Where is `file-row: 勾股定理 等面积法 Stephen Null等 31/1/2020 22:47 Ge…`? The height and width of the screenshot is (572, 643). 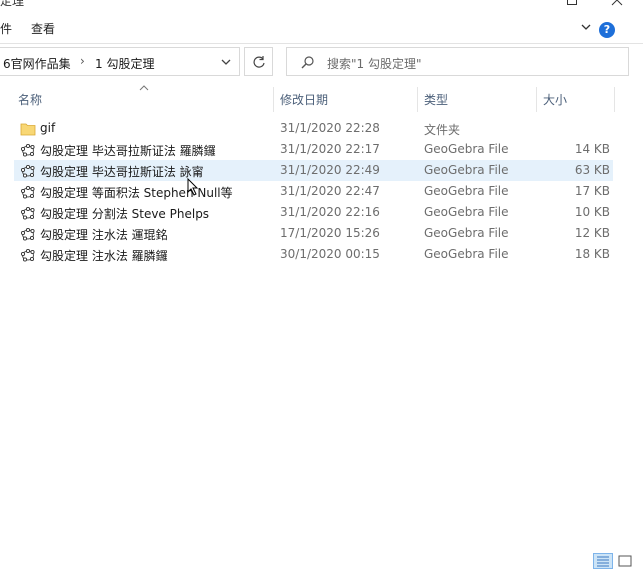 file-row: 勾股定理 等面积法 Stephen Null等 31/1/2020 22:47 Ge… is located at coordinates (313, 191).